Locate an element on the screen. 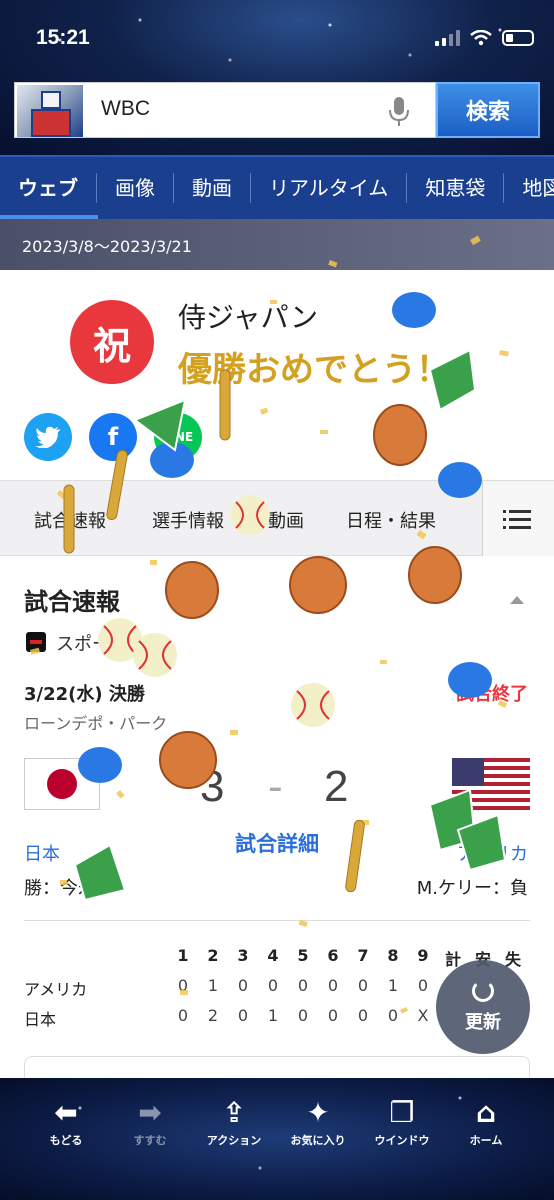 This screenshot has width=554, height=1200. tab-web: ウェブ is located at coordinates (48, 188).